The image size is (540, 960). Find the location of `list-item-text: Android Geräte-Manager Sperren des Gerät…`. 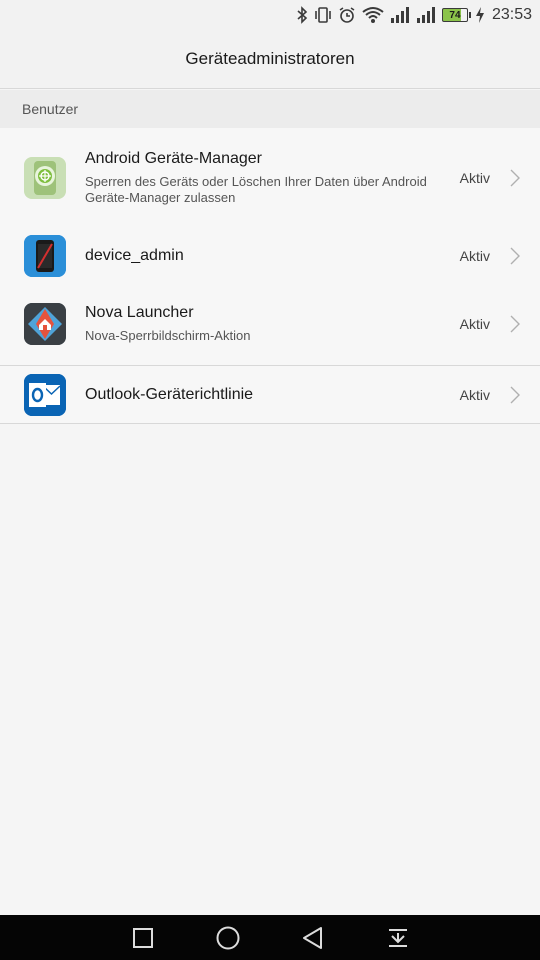

list-item-text: Android Geräte-Manager Sperren des Gerät… is located at coordinates (262, 178).